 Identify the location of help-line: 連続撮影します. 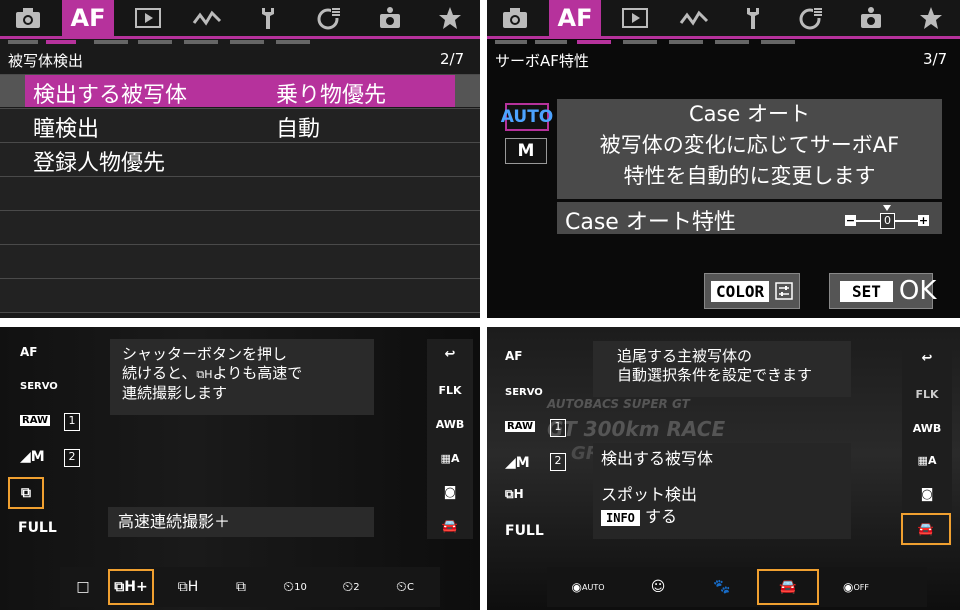
(175, 393).